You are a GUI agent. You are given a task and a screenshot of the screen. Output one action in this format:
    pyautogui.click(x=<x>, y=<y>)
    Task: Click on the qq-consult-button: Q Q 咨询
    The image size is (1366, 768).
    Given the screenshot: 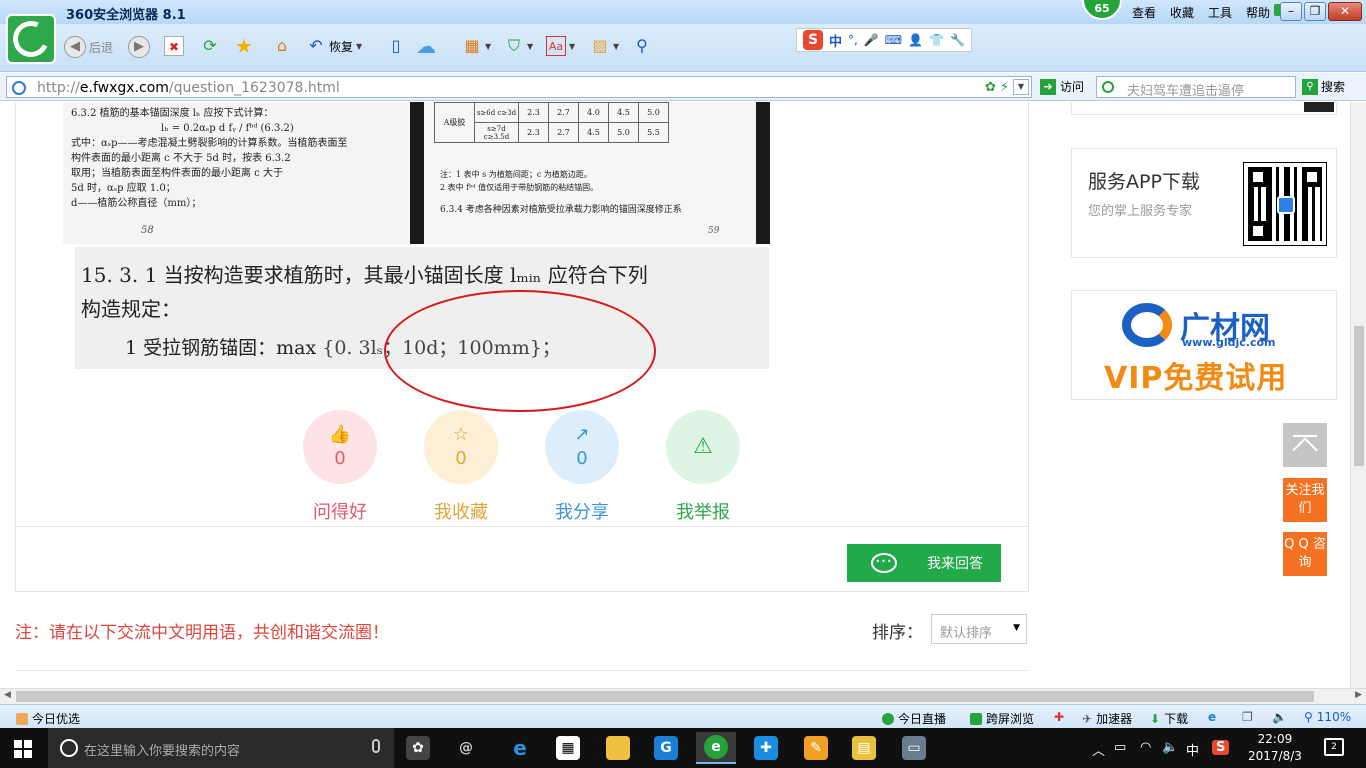 What is the action you would take?
    pyautogui.click(x=1305, y=554)
    